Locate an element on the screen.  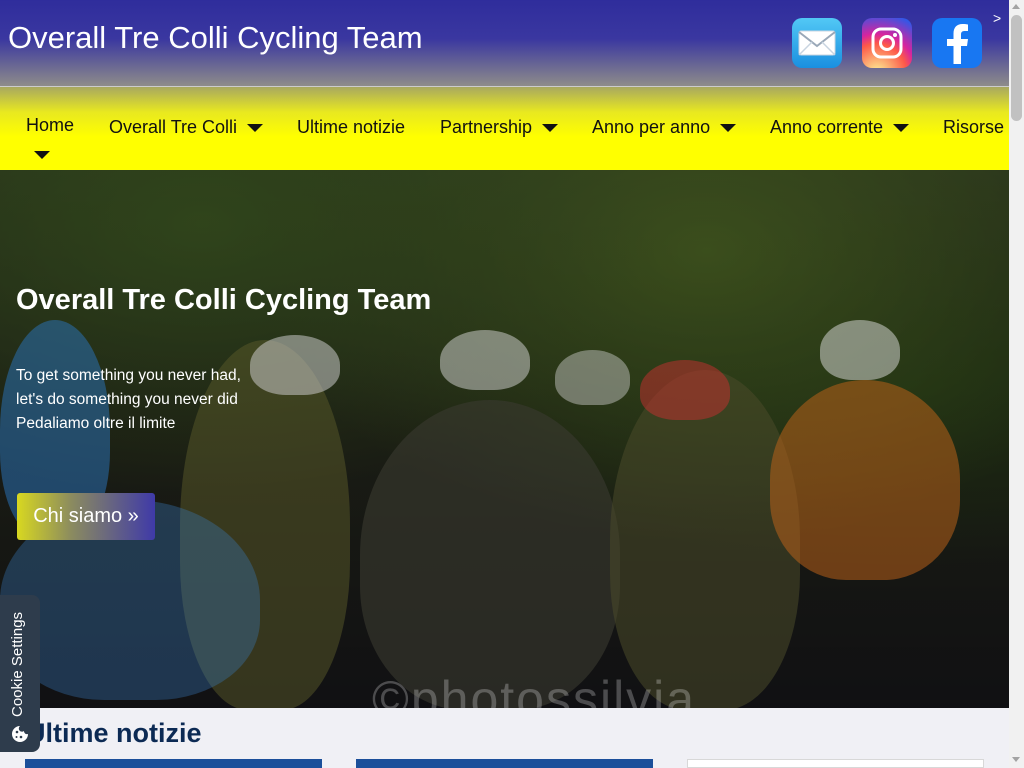
nav-item-anno-corrente: Anno corrente is located at coordinates (840, 127).